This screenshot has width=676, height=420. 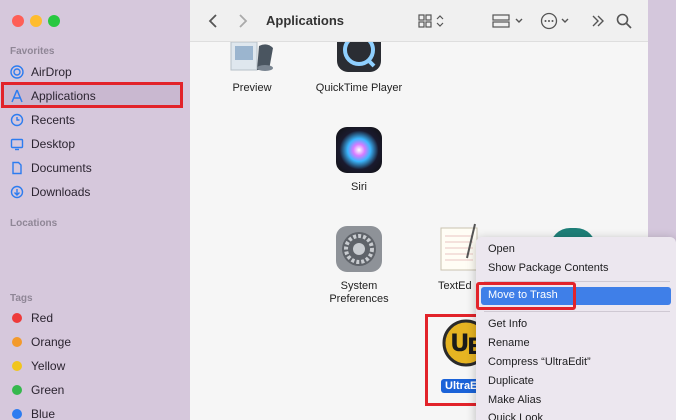 What do you see at coordinates (32, 51) in the screenshot?
I see `favorites-heading: Favorites` at bounding box center [32, 51].